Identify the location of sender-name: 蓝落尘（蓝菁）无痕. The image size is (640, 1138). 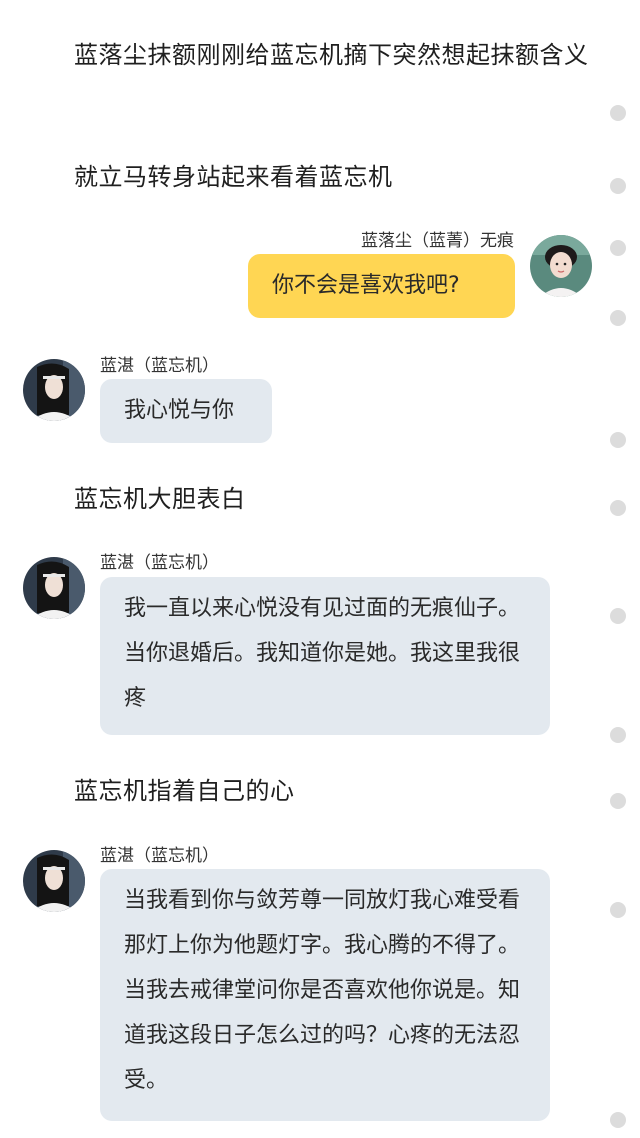
(437, 241).